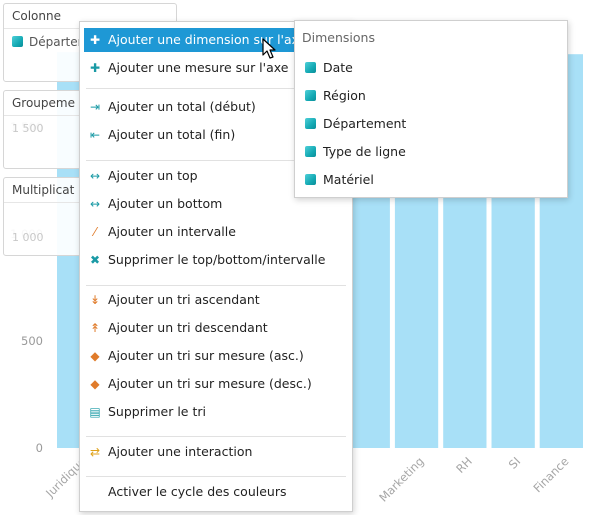 This screenshot has height=515, width=595. I want to click on menu-item-remove-top-bottom: ✖ Supprimer le top/bottom/intervalle, so click(216, 260).